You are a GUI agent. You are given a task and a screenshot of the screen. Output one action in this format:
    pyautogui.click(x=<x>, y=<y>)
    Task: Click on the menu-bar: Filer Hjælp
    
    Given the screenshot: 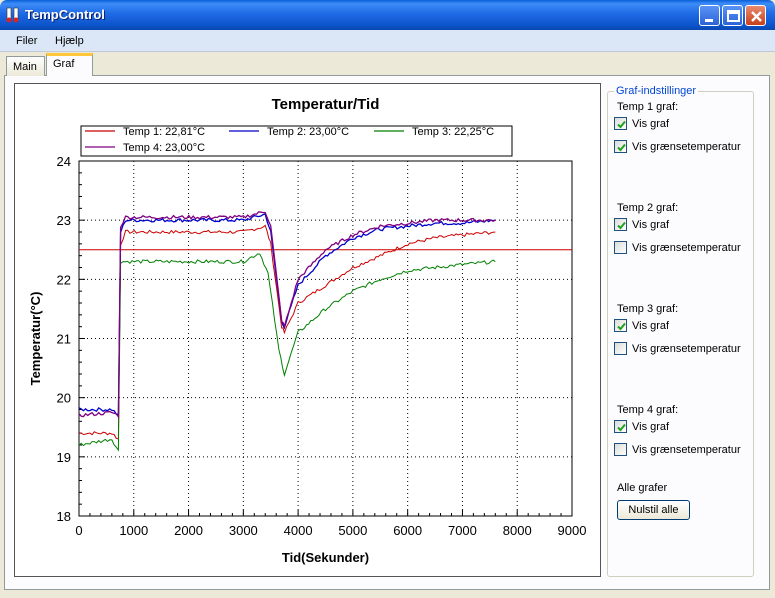 What is the action you would take?
    pyautogui.click(x=387, y=41)
    